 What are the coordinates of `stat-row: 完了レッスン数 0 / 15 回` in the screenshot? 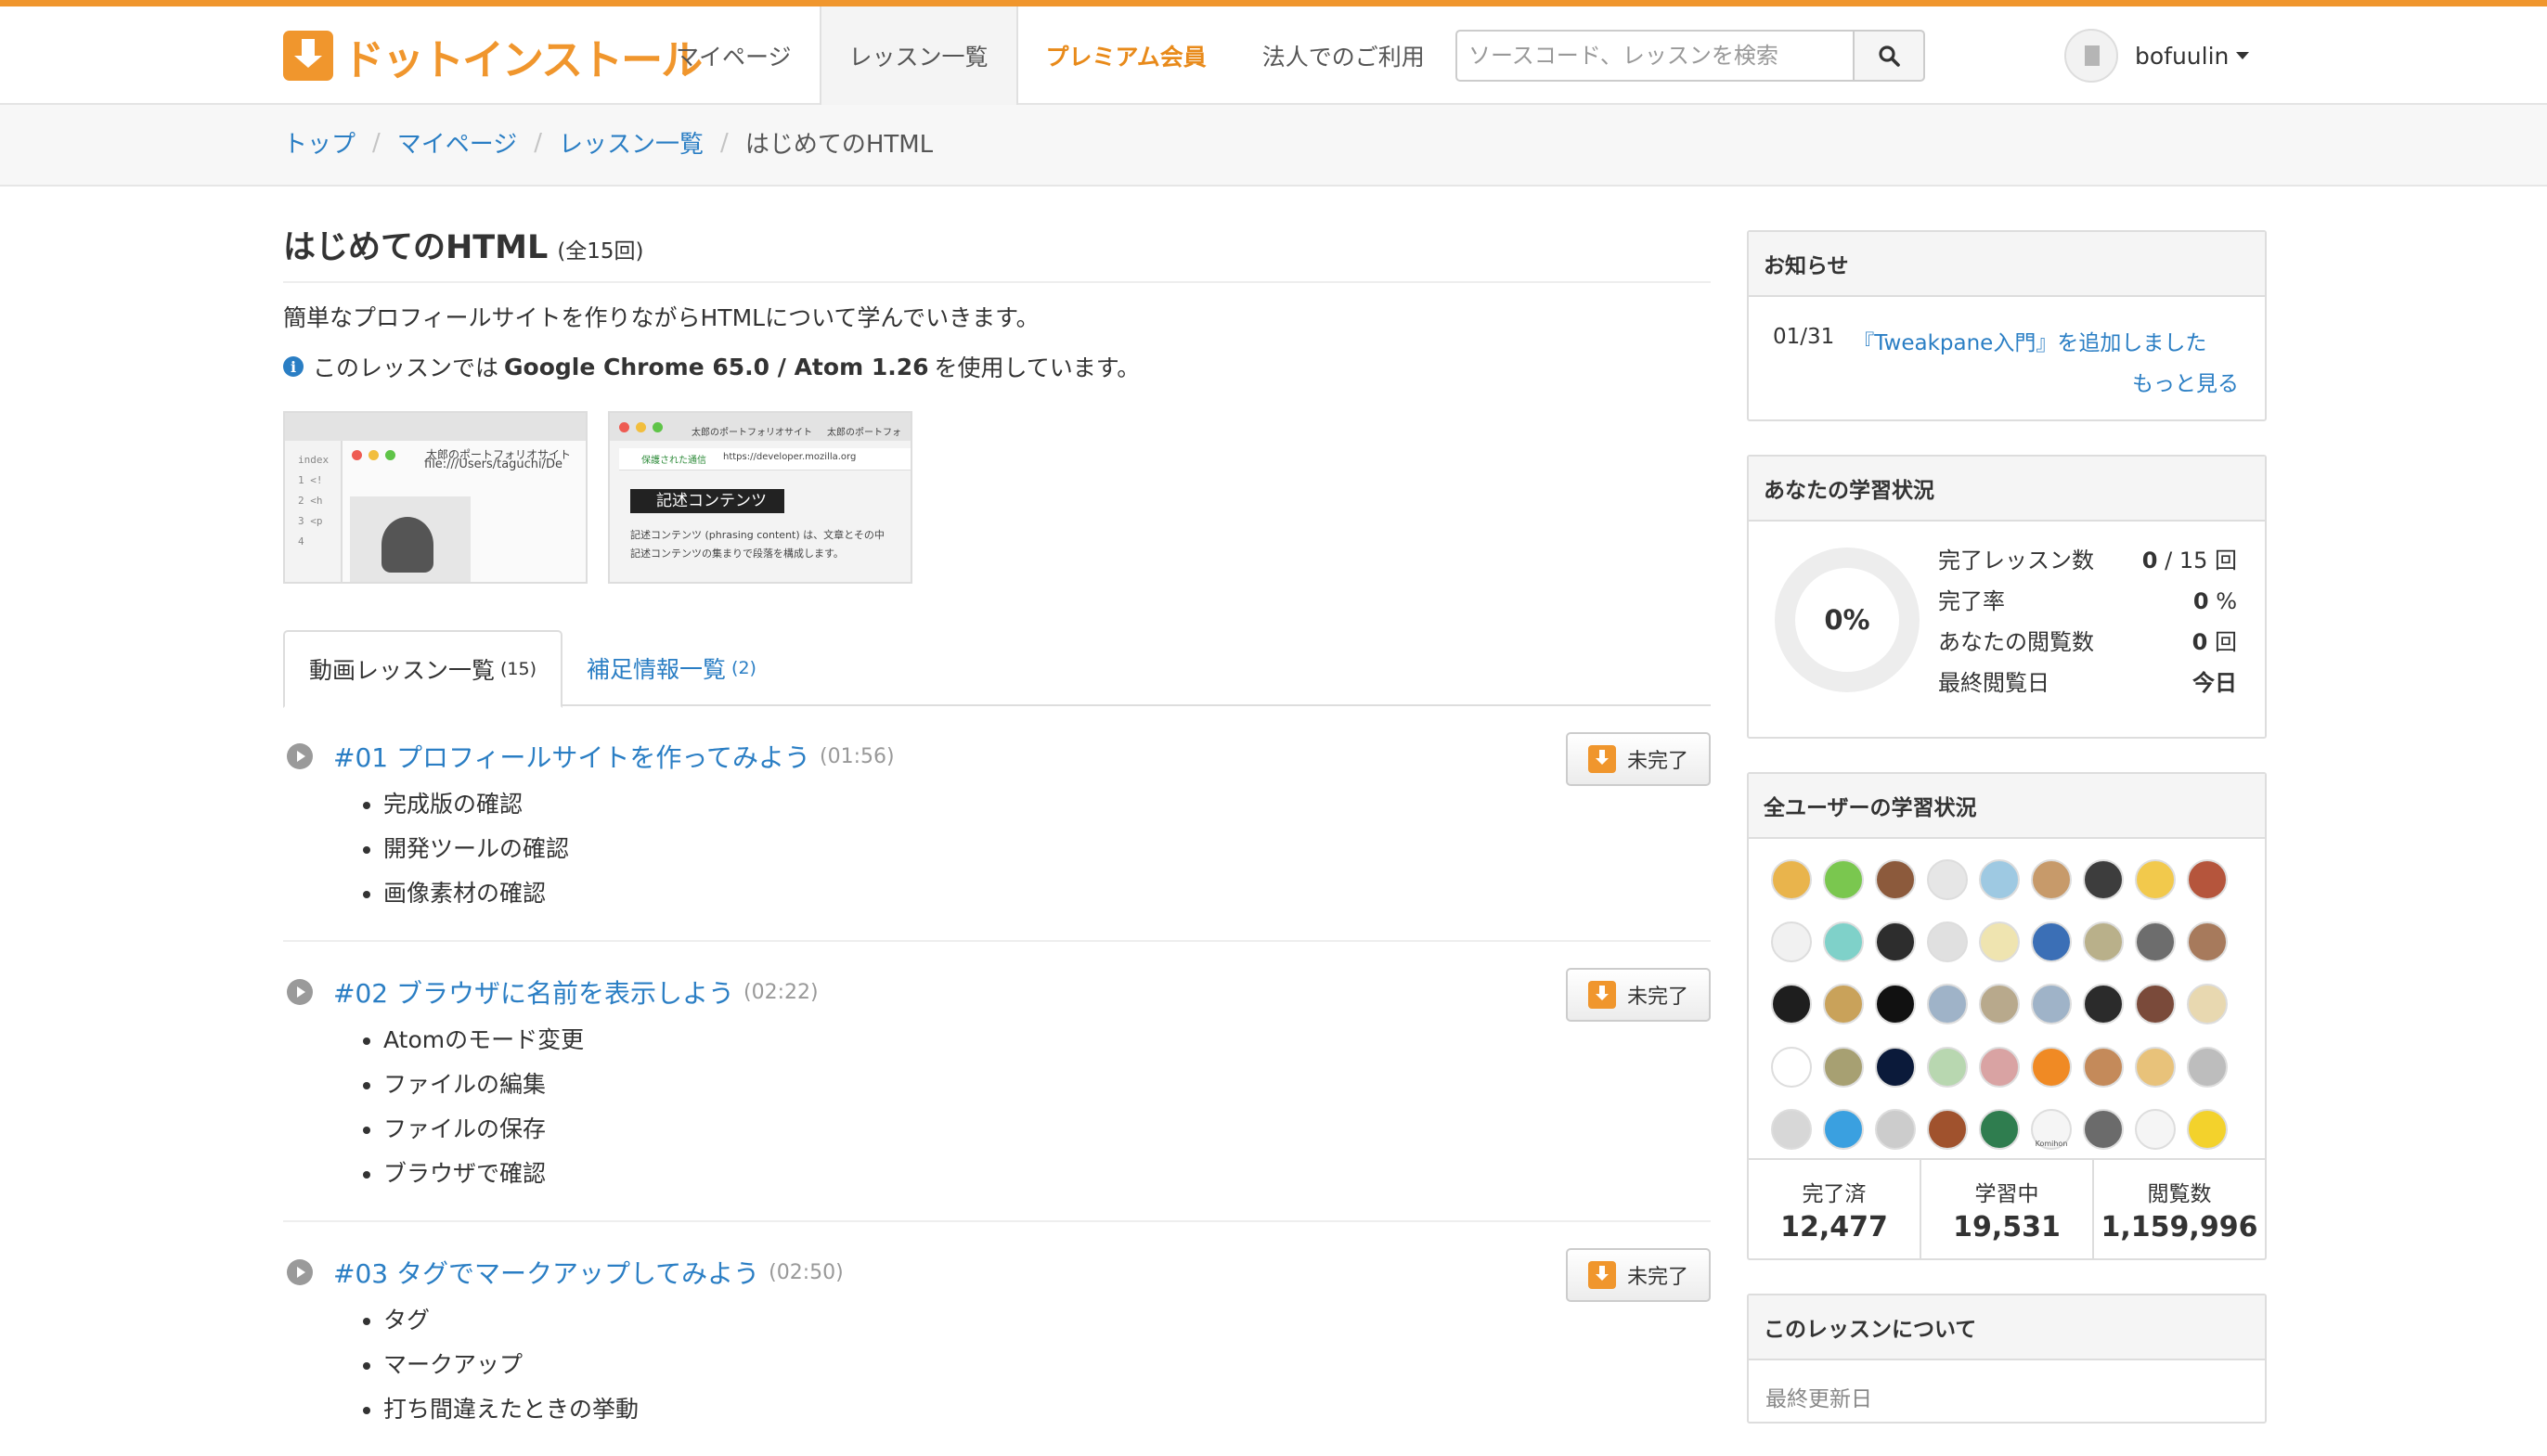 It's located at (2087, 560).